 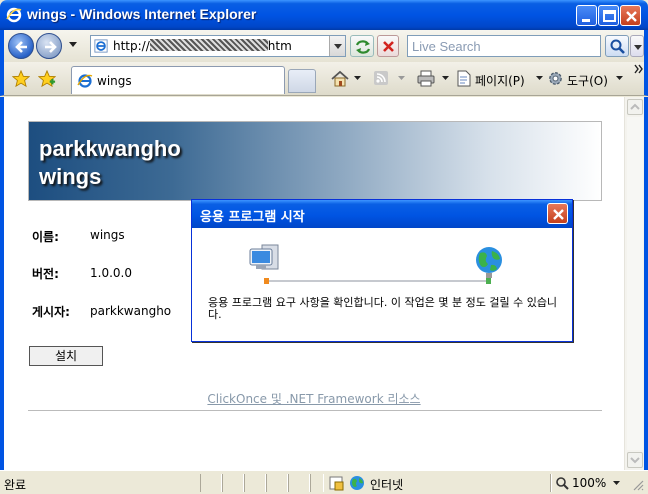 I want to click on tools-menu: 도구(O), so click(x=587, y=80).